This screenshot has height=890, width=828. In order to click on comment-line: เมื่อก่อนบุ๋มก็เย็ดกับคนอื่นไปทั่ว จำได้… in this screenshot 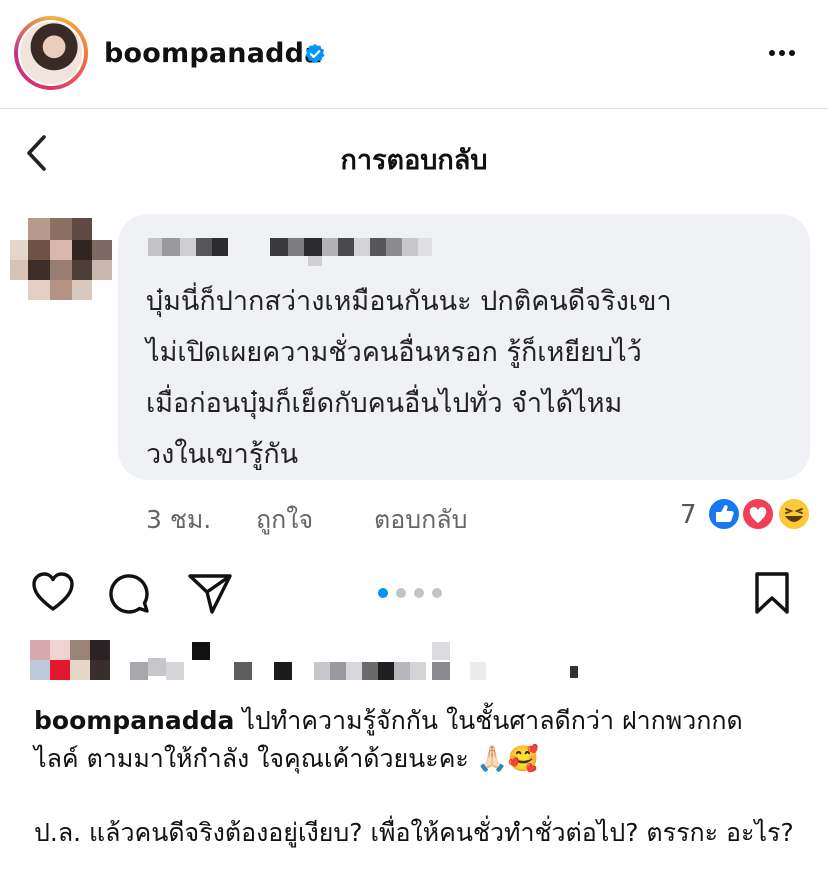, I will do `click(384, 403)`.